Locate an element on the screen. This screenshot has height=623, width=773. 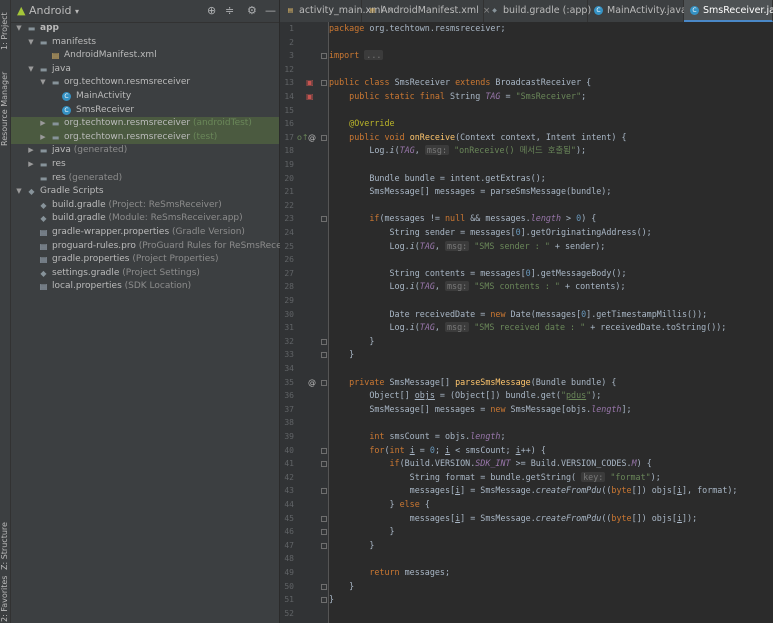
tree-item: C SmsReceiver is located at coordinates (145, 111).